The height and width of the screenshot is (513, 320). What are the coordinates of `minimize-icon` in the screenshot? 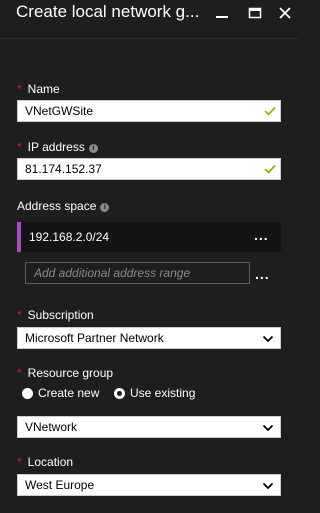 It's located at (222, 13).